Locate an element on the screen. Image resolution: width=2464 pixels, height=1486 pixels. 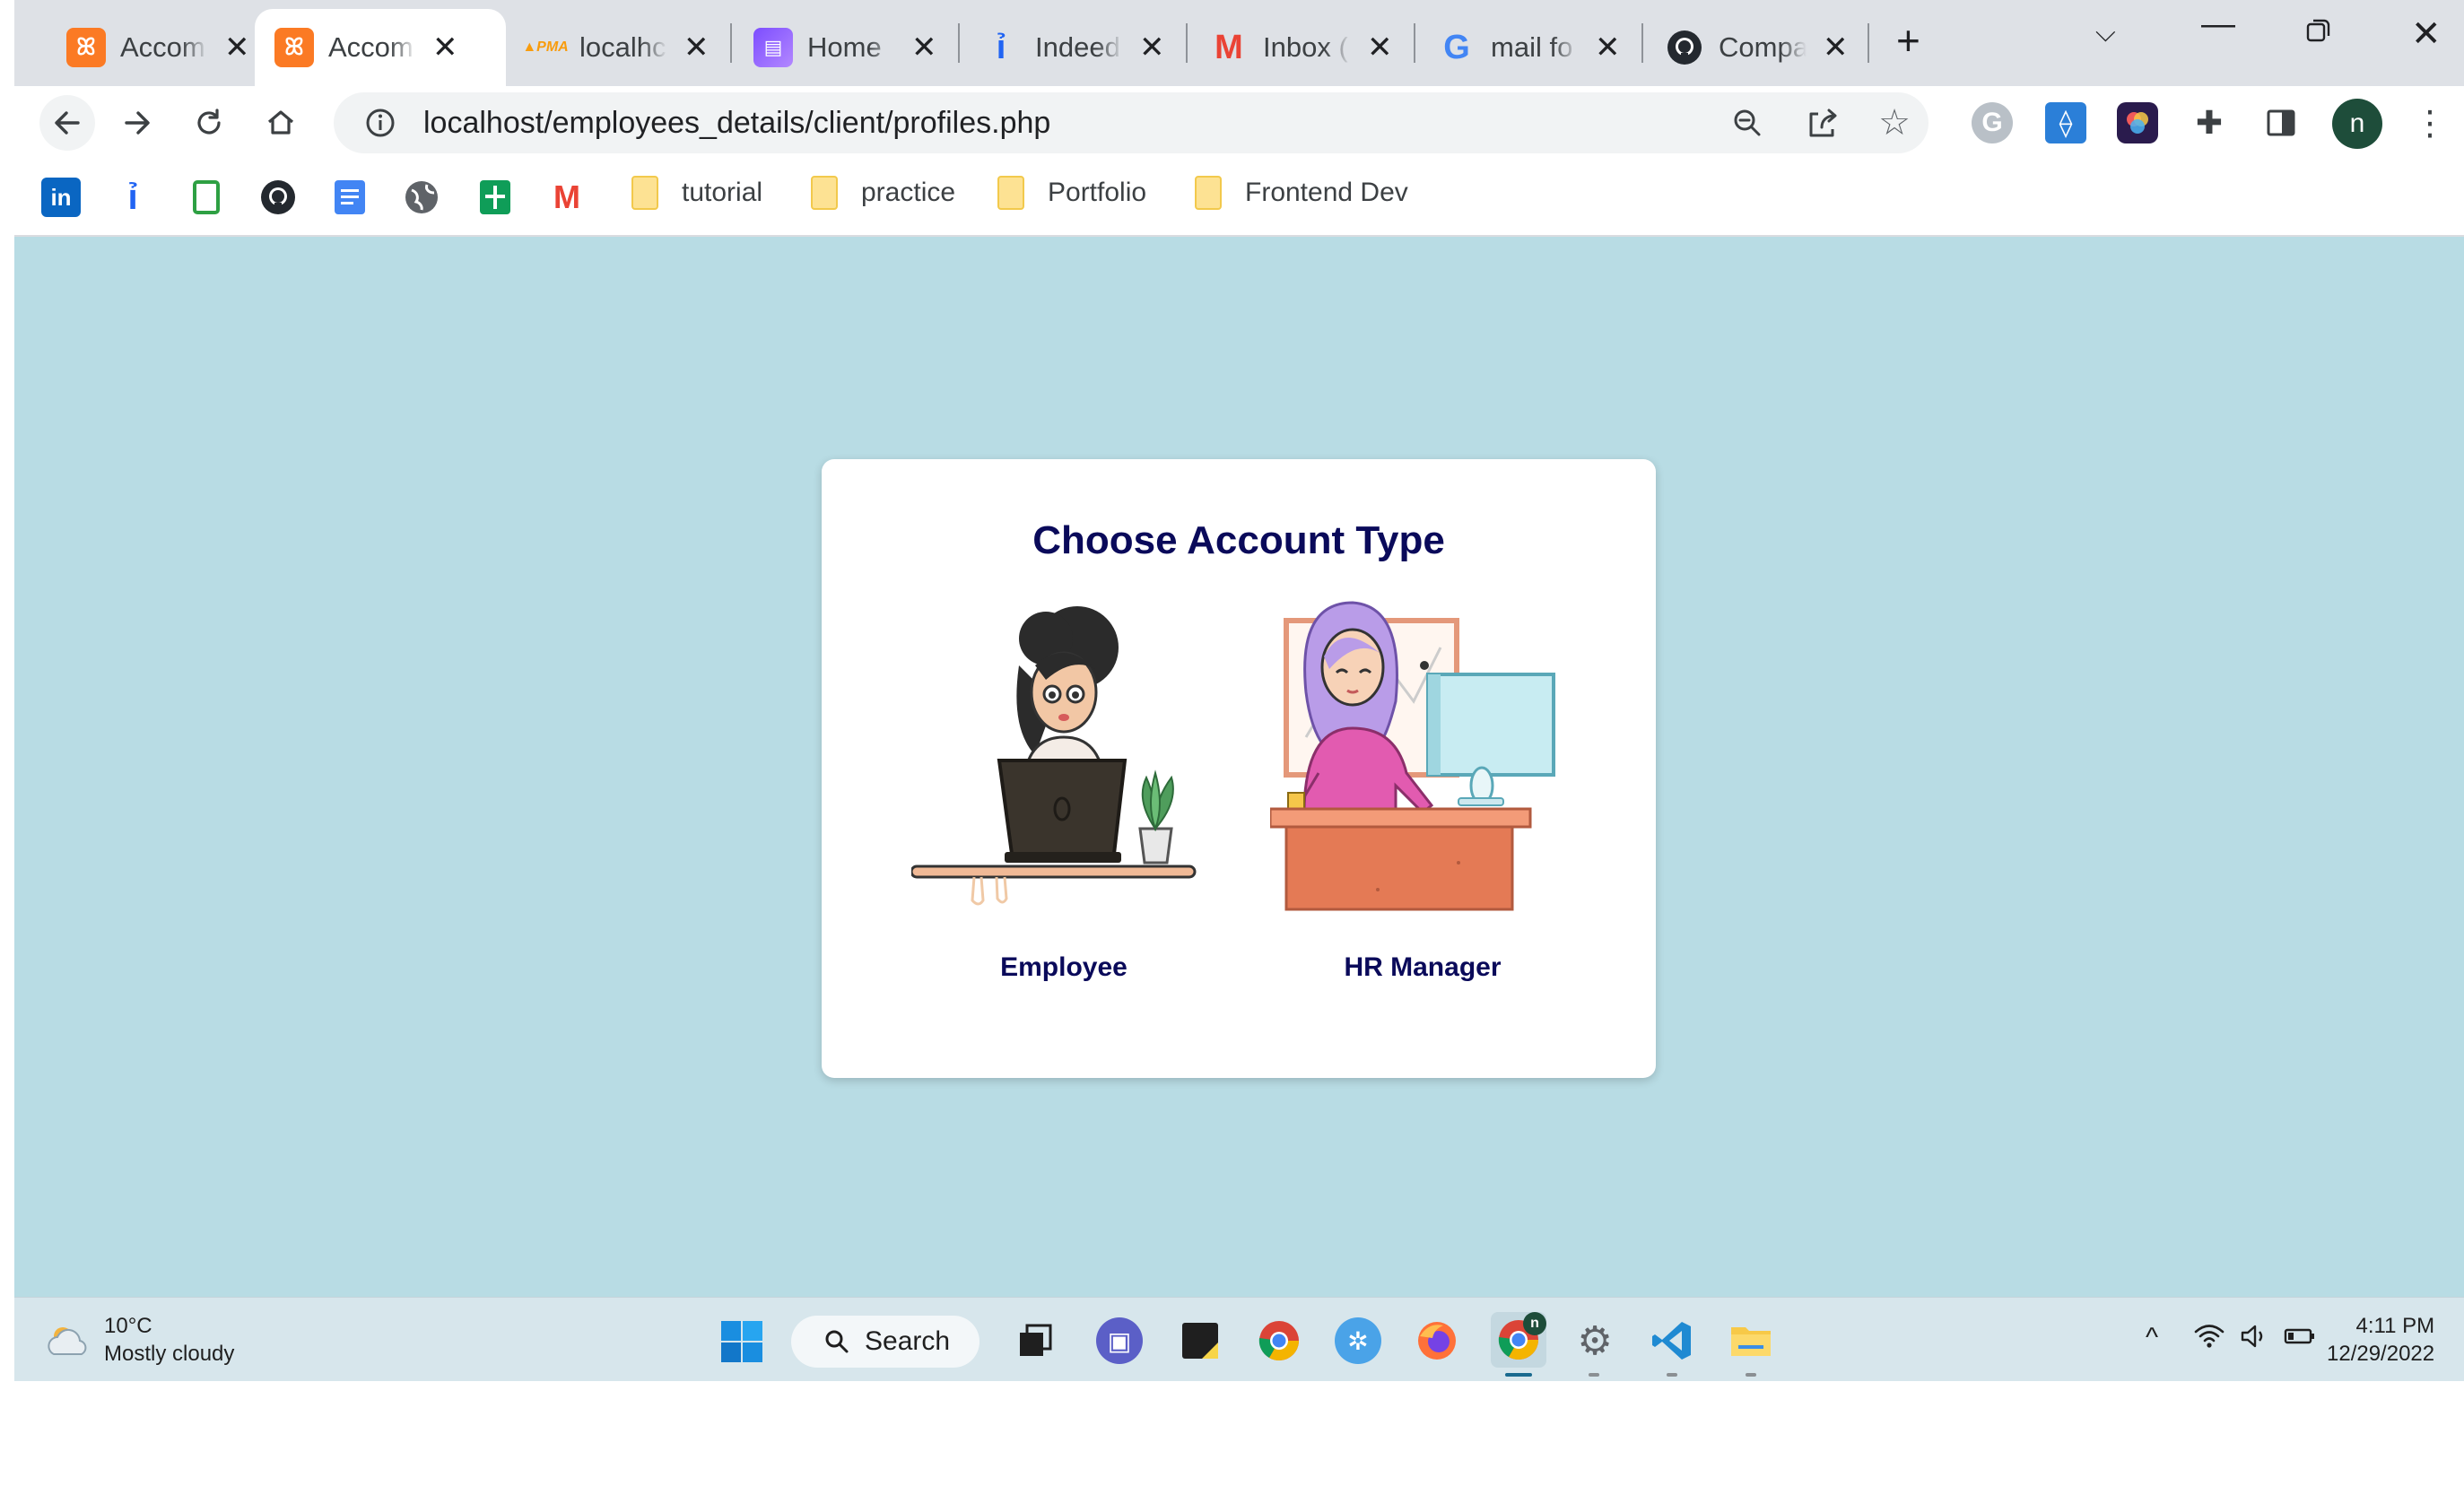
tab-8: Compa ✕ is located at coordinates (1756, 47).